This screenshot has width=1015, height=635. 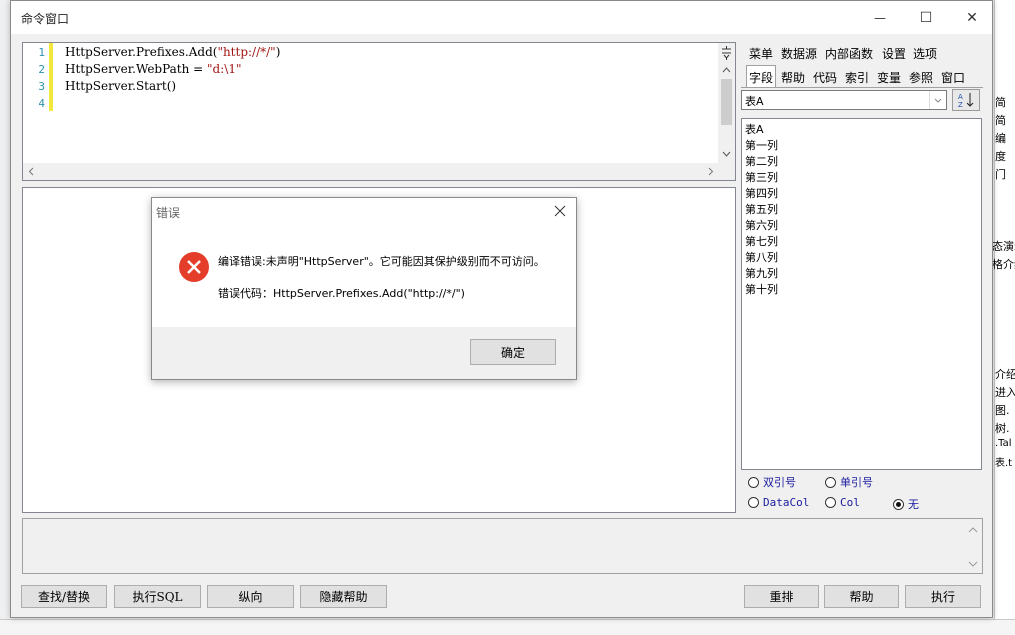 I want to click on dialog-footer: 确定, so click(x=364, y=353).